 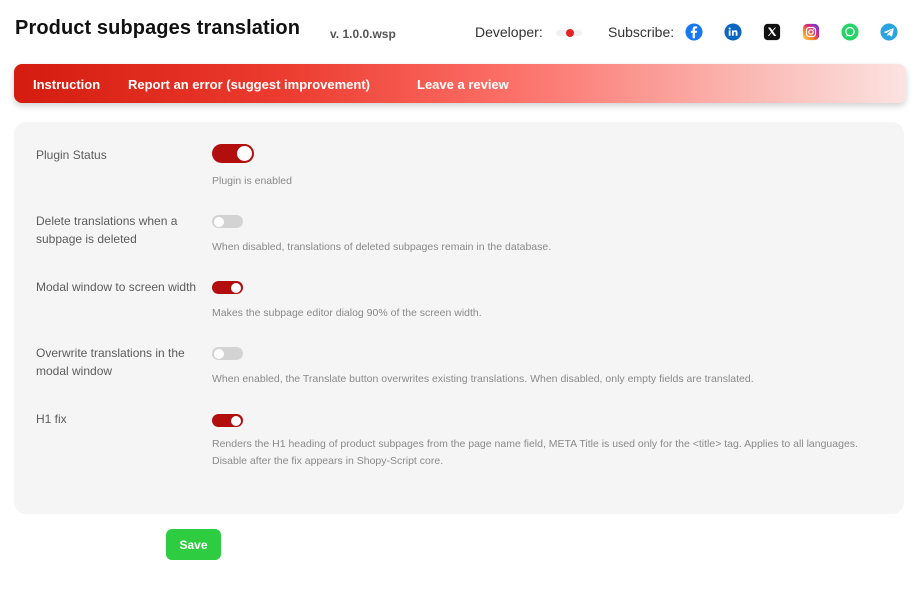 What do you see at coordinates (51, 419) in the screenshot?
I see `setting-label-h1-fix: H1 fix` at bounding box center [51, 419].